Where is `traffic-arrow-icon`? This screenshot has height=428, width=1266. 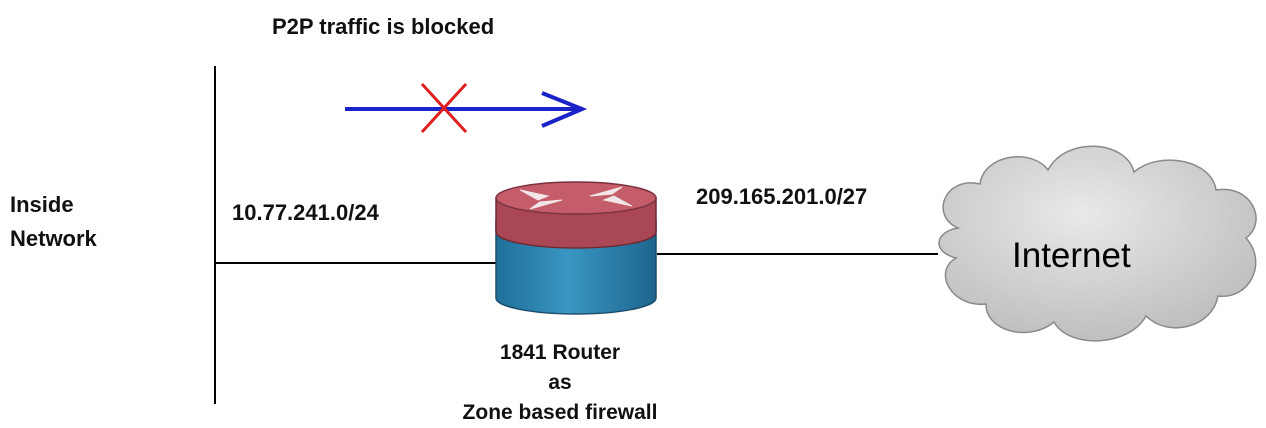 traffic-arrow-icon is located at coordinates (466, 109).